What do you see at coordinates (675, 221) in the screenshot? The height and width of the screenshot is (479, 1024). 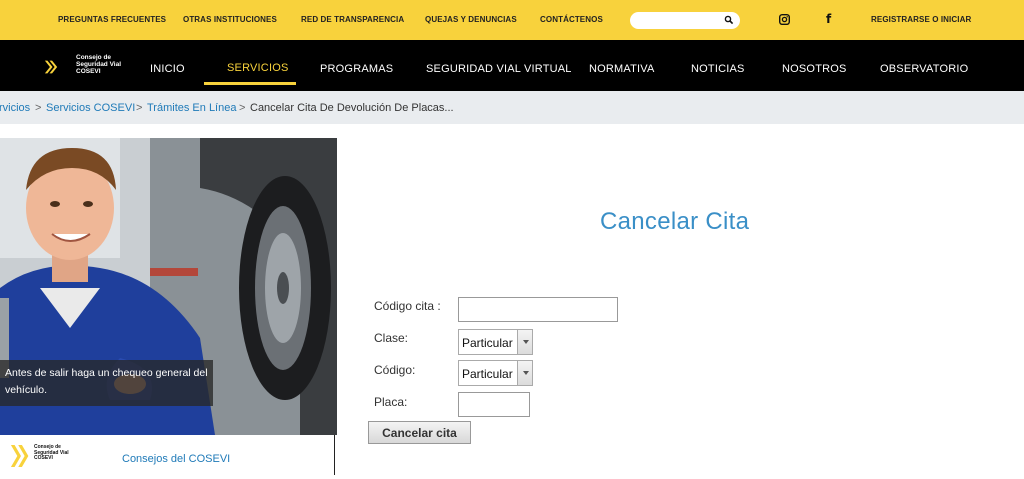 I see `page-title: Cancelar Cita` at bounding box center [675, 221].